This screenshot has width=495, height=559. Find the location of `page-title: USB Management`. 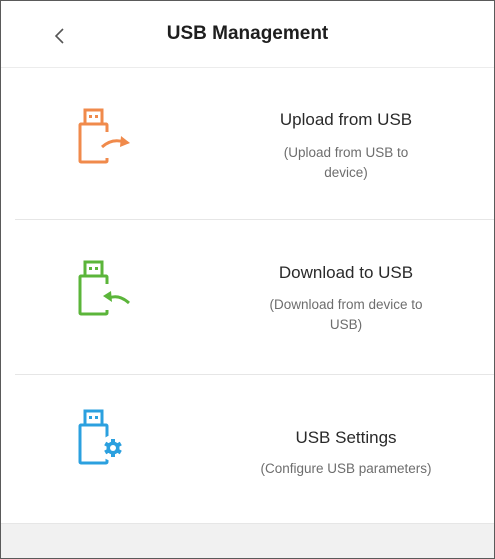

page-title: USB Management is located at coordinates (247, 33).